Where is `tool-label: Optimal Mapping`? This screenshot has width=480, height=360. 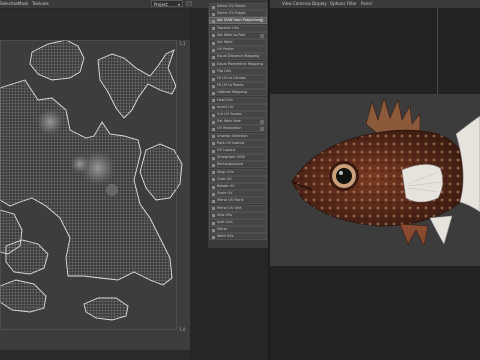 tool-label: Optimal Mapping is located at coordinates (232, 92).